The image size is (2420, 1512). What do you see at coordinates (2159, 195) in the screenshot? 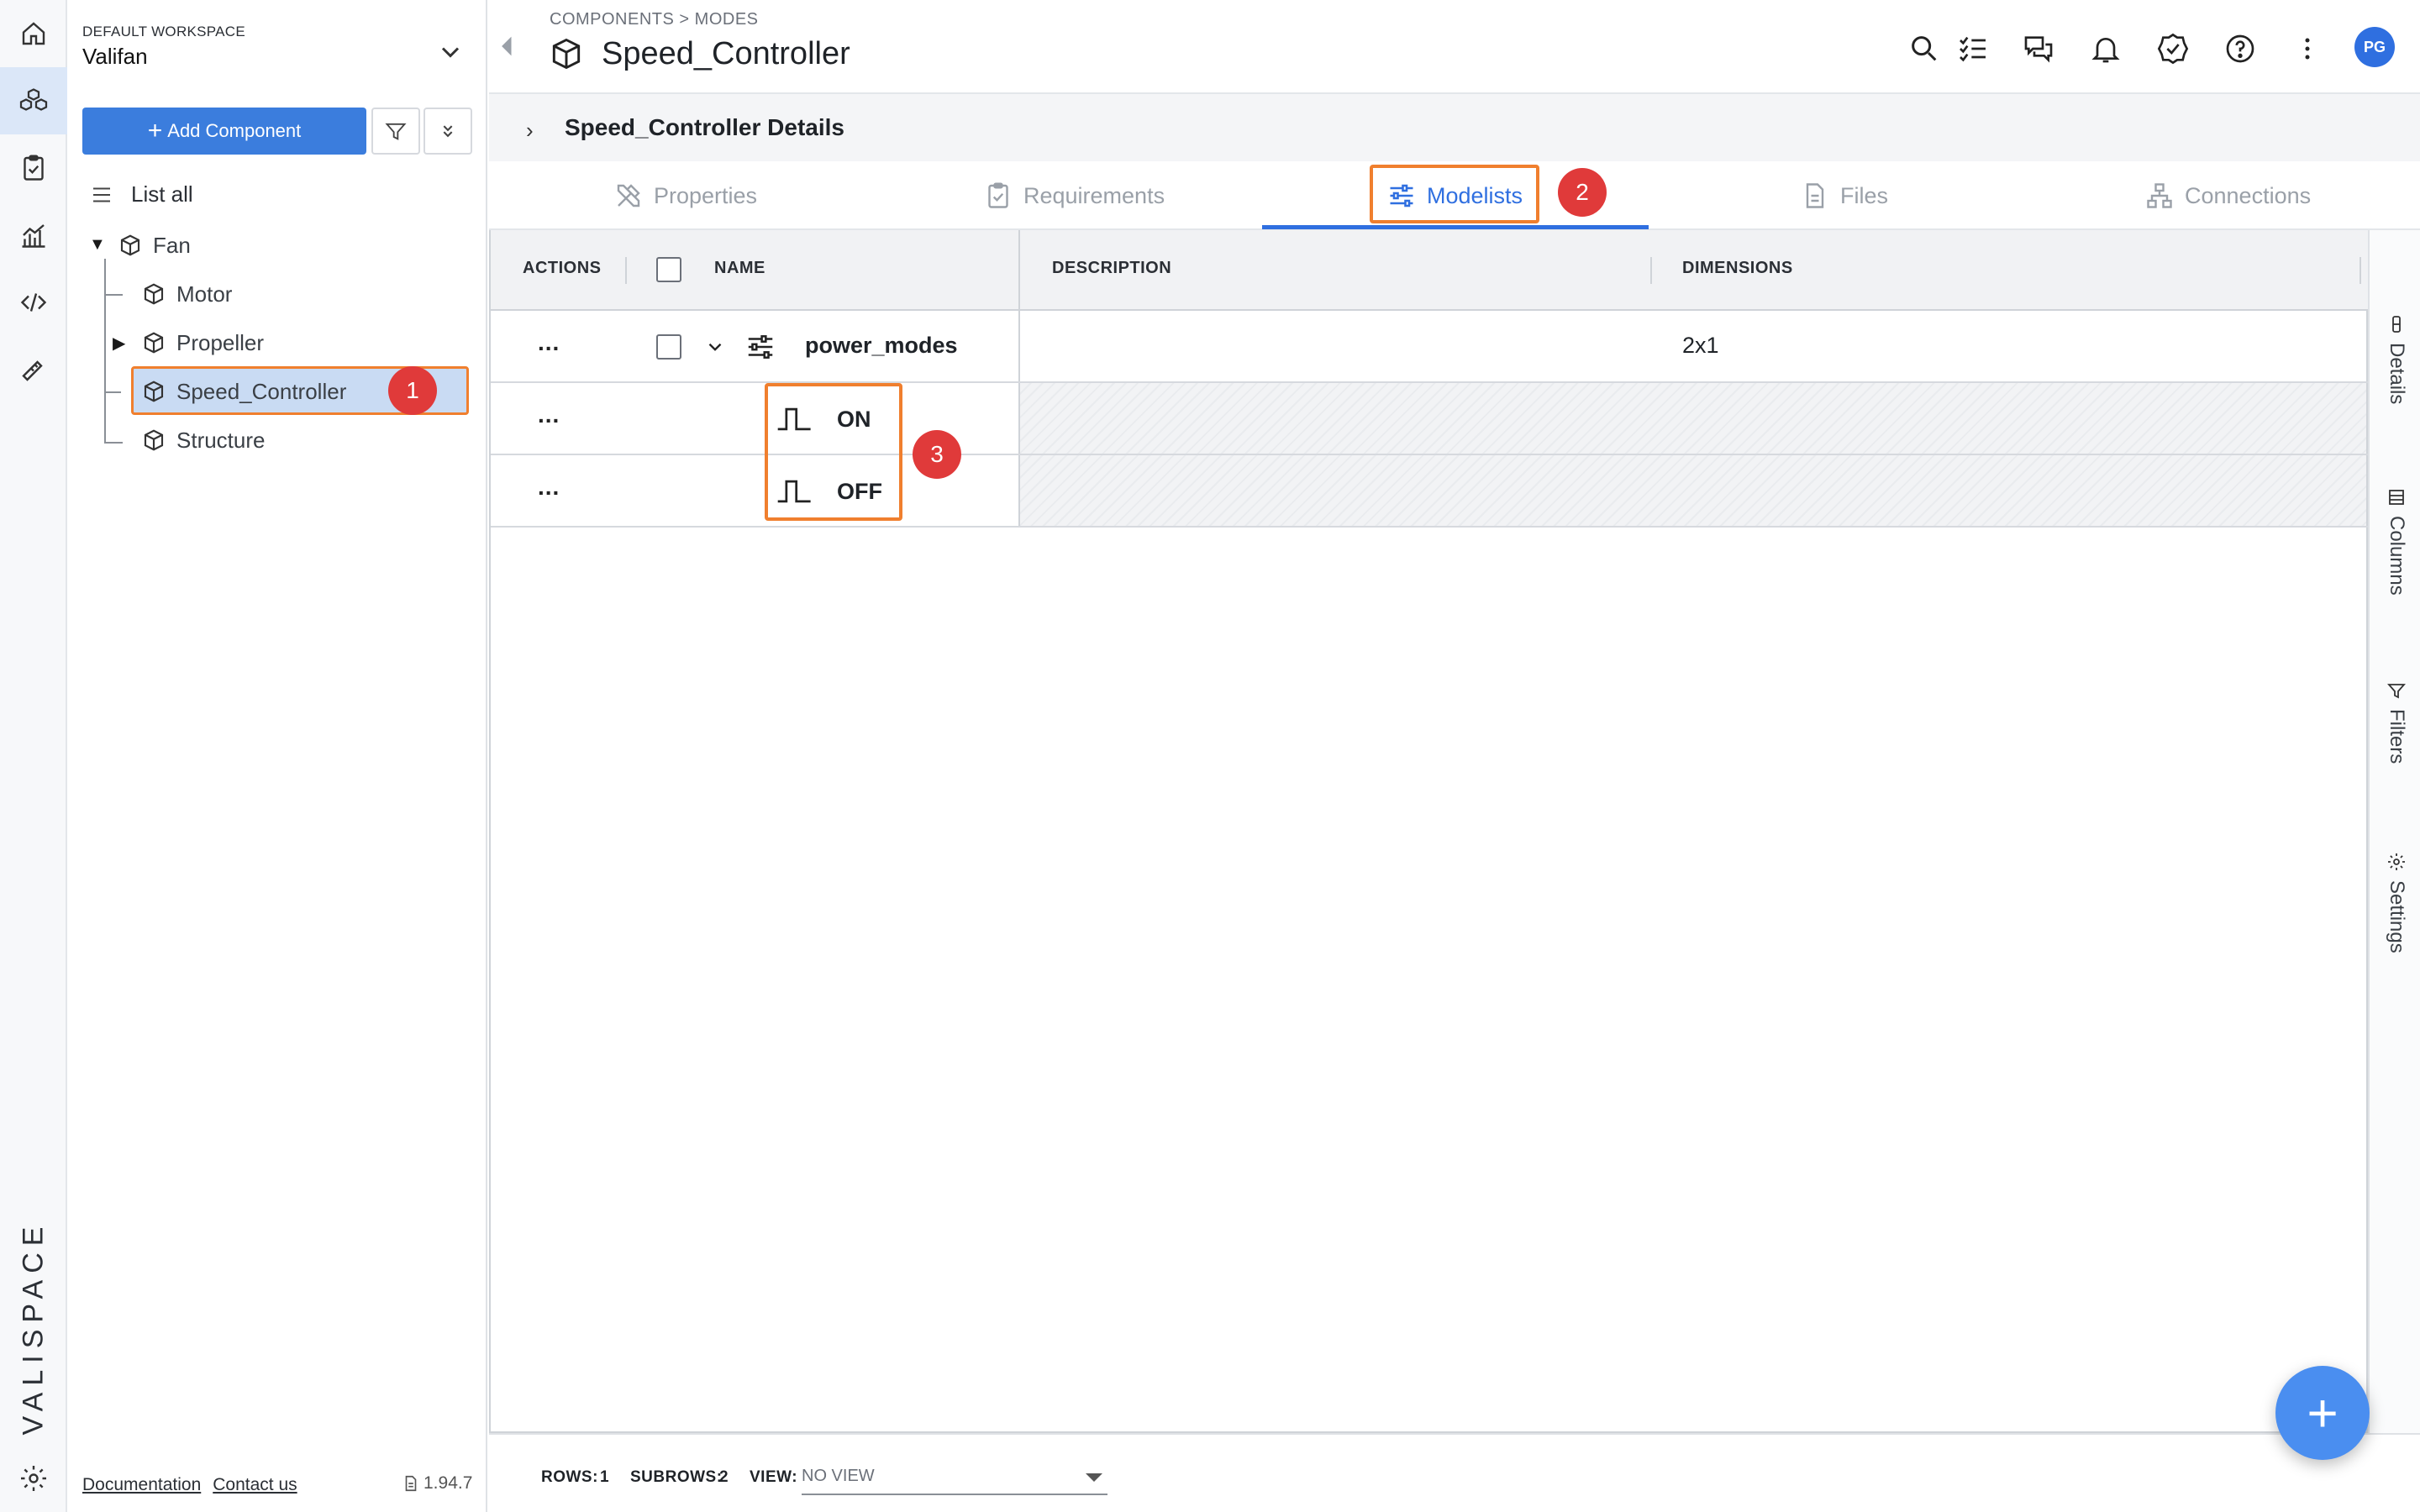
I see `network-icon` at bounding box center [2159, 195].